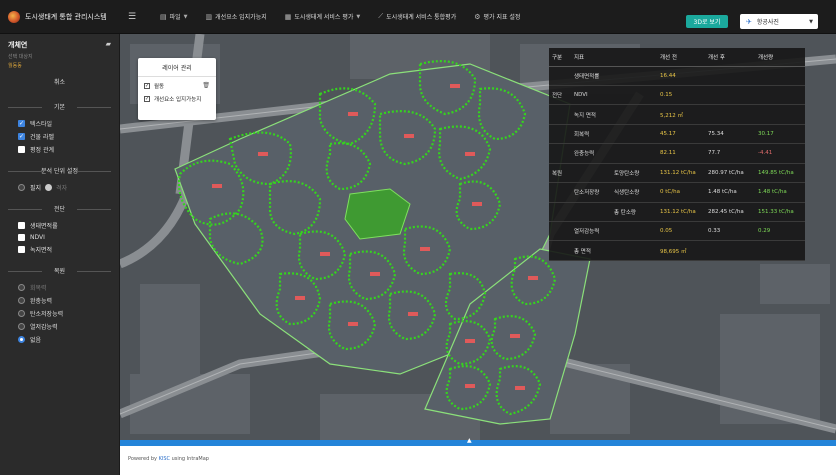 Image resolution: width=836 pixels, height=475 pixels. Describe the element at coordinates (421, 17) in the screenshot. I see `menu-label: 도시생태계 서비스 통합평가` at that location.